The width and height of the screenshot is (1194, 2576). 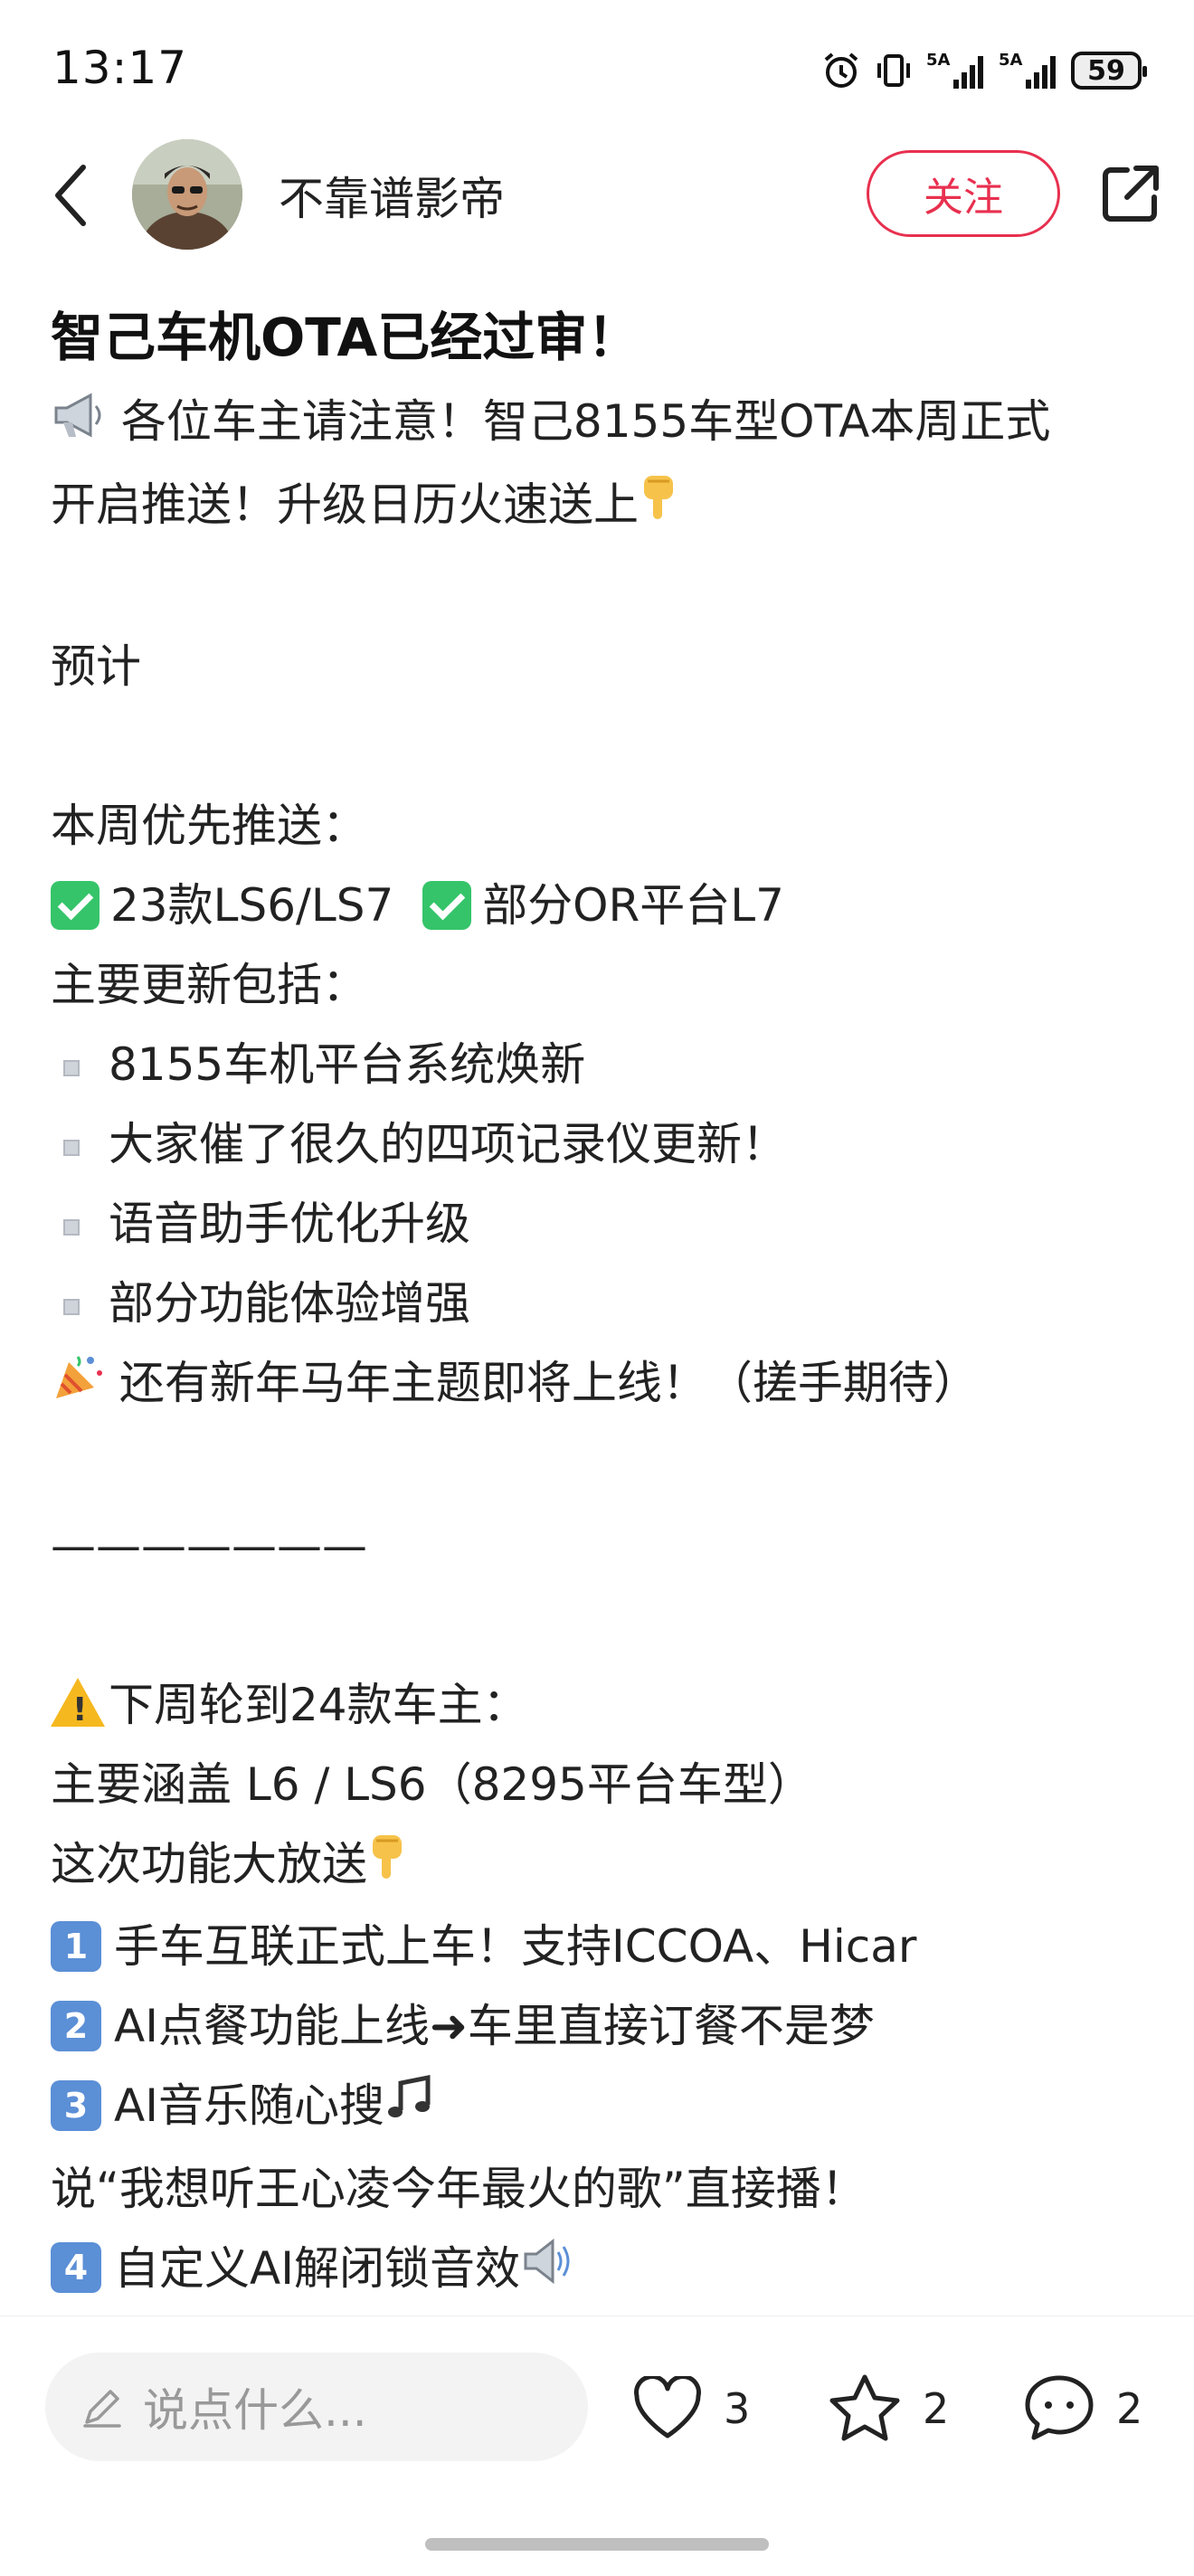 I want to click on post-header: 不靠谱影帝 关注, so click(x=597, y=194).